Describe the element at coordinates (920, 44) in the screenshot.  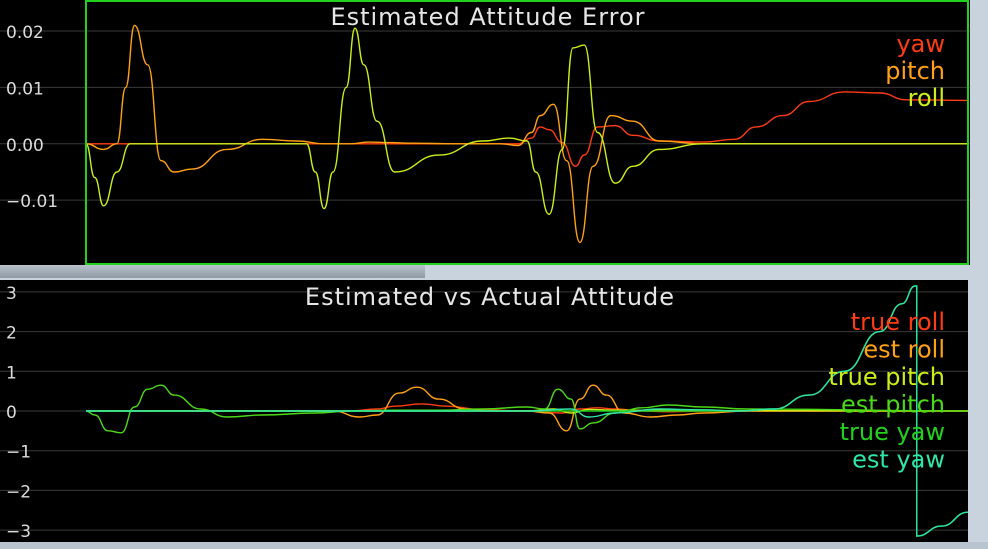
I see `legend-entry-yaw: yaw` at that location.